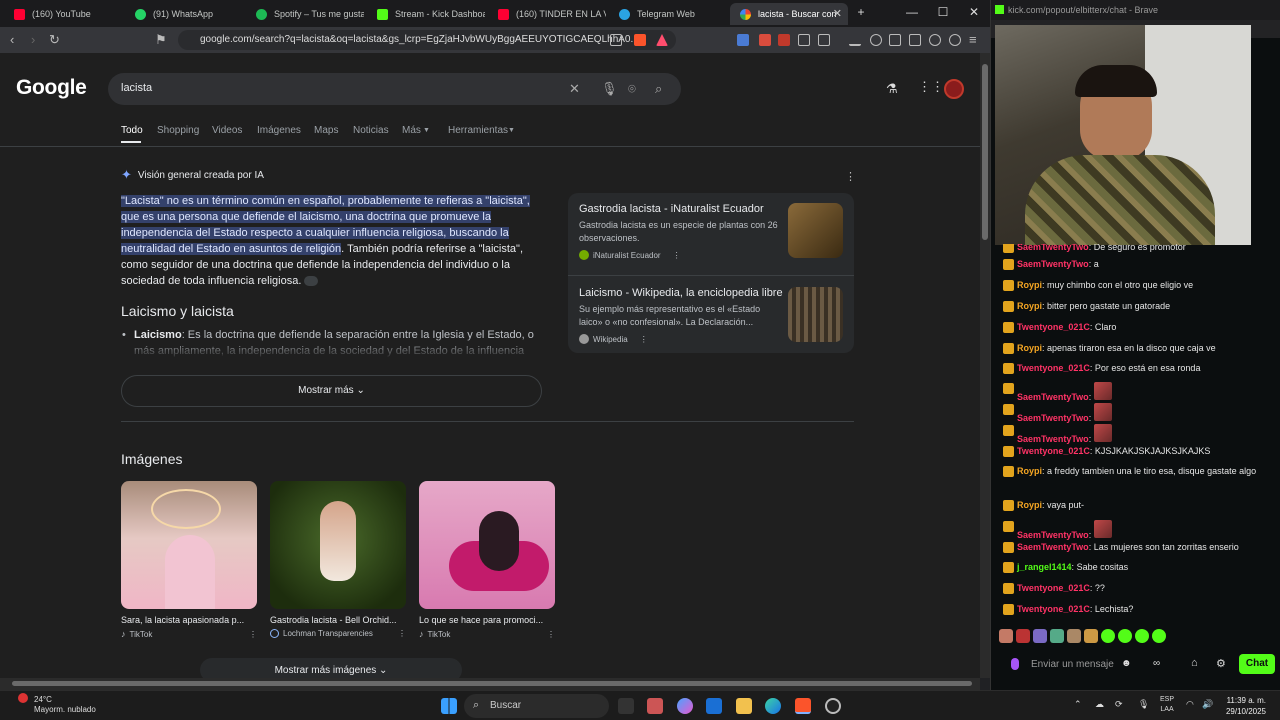  What do you see at coordinates (371, 130) in the screenshot?
I see `tab-noticias: Noticias` at bounding box center [371, 130].